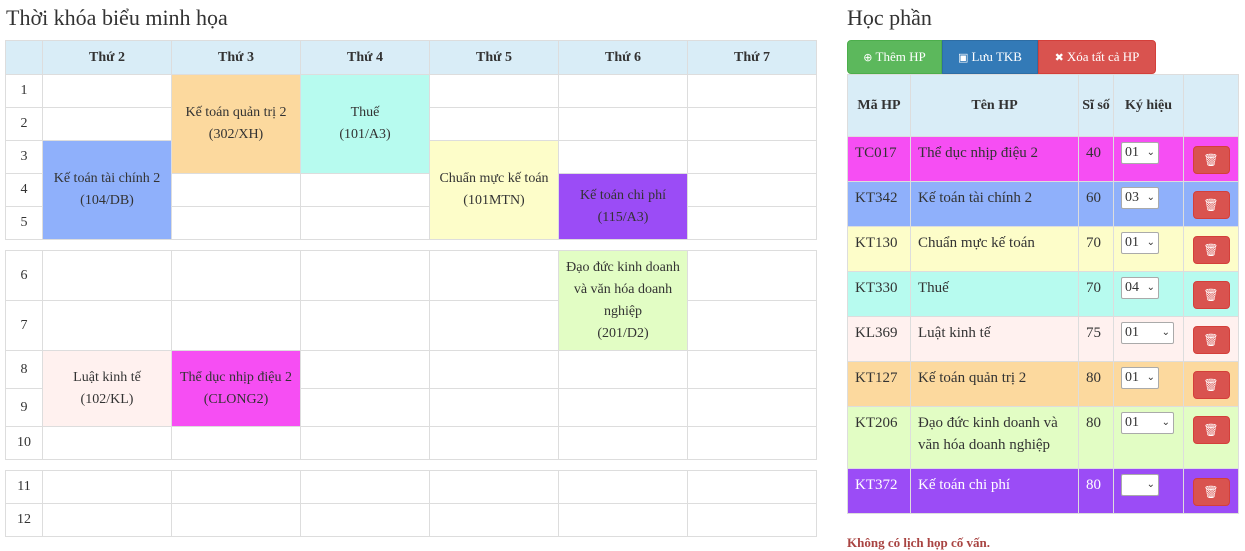  What do you see at coordinates (494, 190) in the screenshot?
I see `course-block: Chuẩn mực kế toán (101MTN)` at bounding box center [494, 190].